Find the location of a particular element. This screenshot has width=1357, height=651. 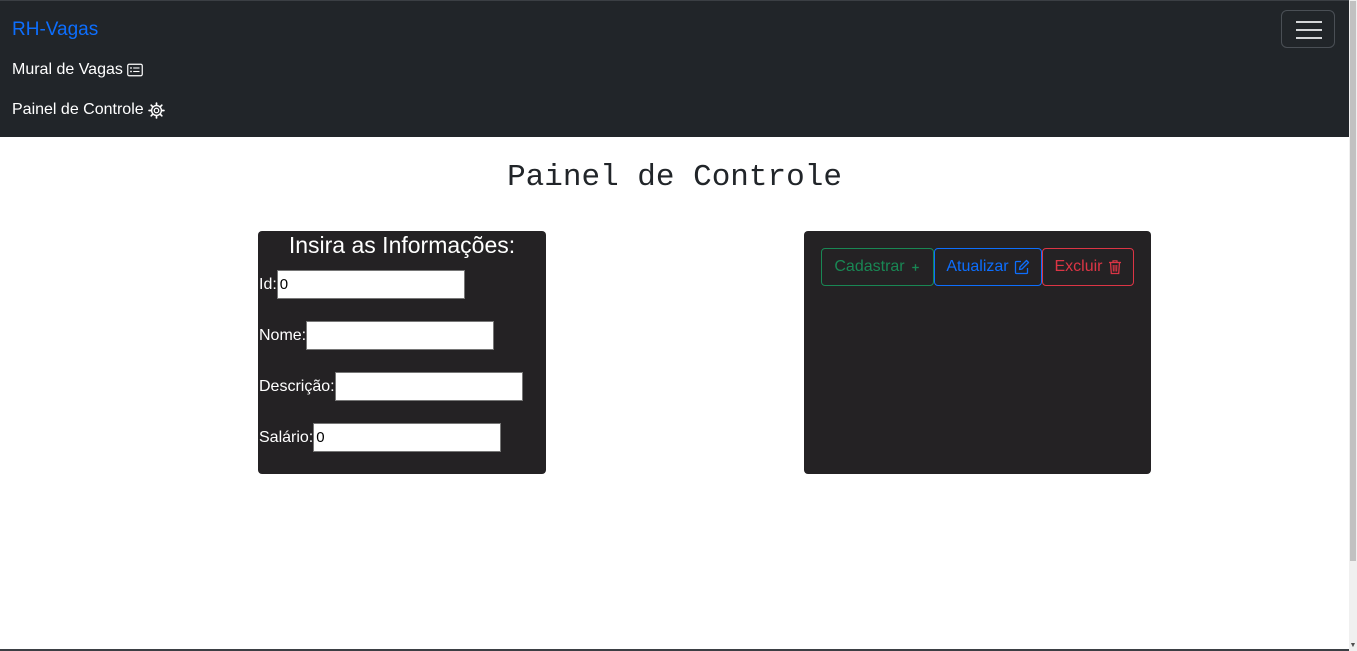

descricao-label: Descrição: is located at coordinates (297, 386).